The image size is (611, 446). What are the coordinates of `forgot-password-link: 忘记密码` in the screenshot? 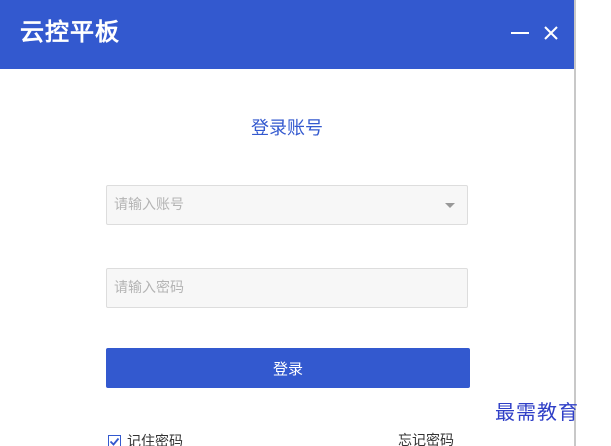 It's located at (426, 438).